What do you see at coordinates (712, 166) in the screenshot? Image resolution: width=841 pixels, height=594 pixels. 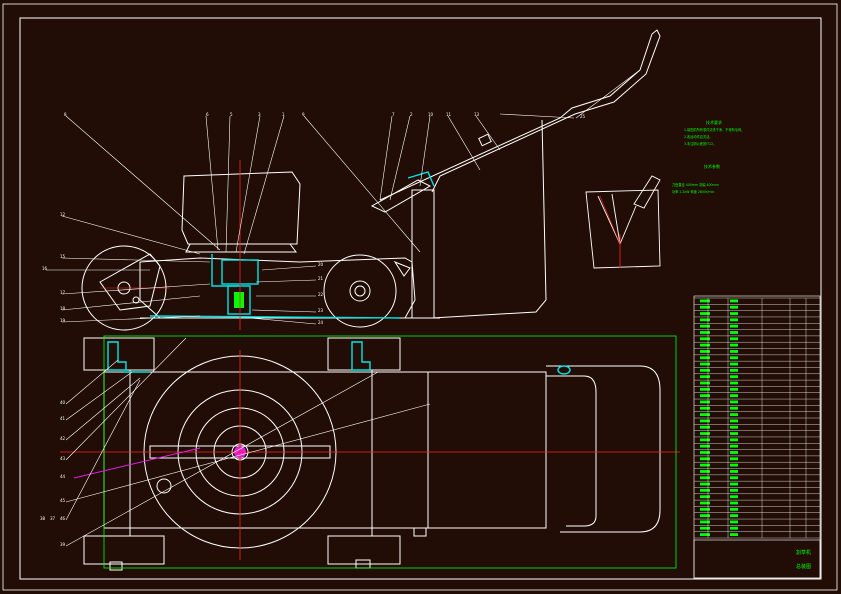 I see `specs-heading: 技术参数` at bounding box center [712, 166].